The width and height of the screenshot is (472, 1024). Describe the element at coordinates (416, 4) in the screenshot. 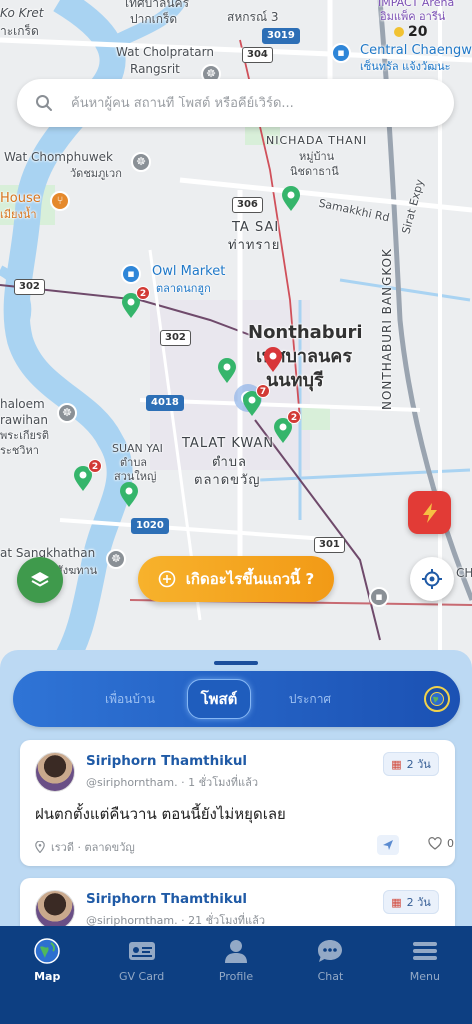

I see `map-label: IMPACT Arena` at that location.